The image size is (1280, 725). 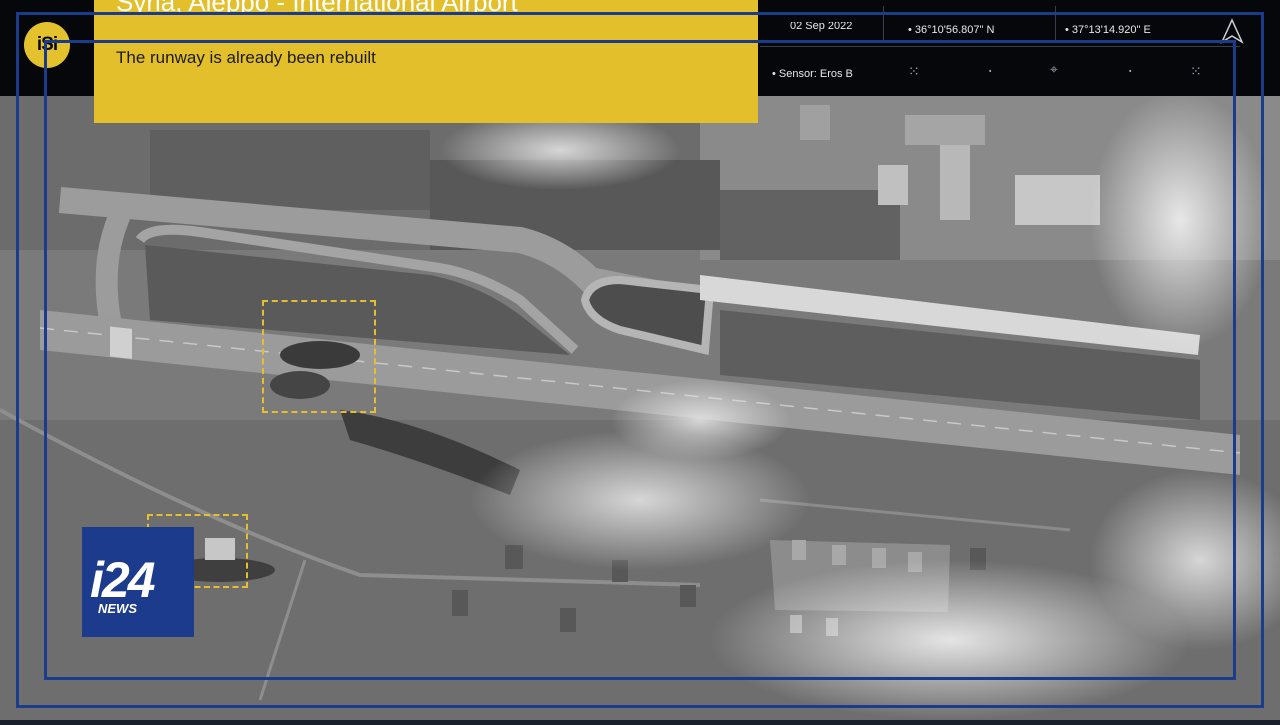 I want to click on longitude-value: 37°13'14.920" E, so click(x=1111, y=30).